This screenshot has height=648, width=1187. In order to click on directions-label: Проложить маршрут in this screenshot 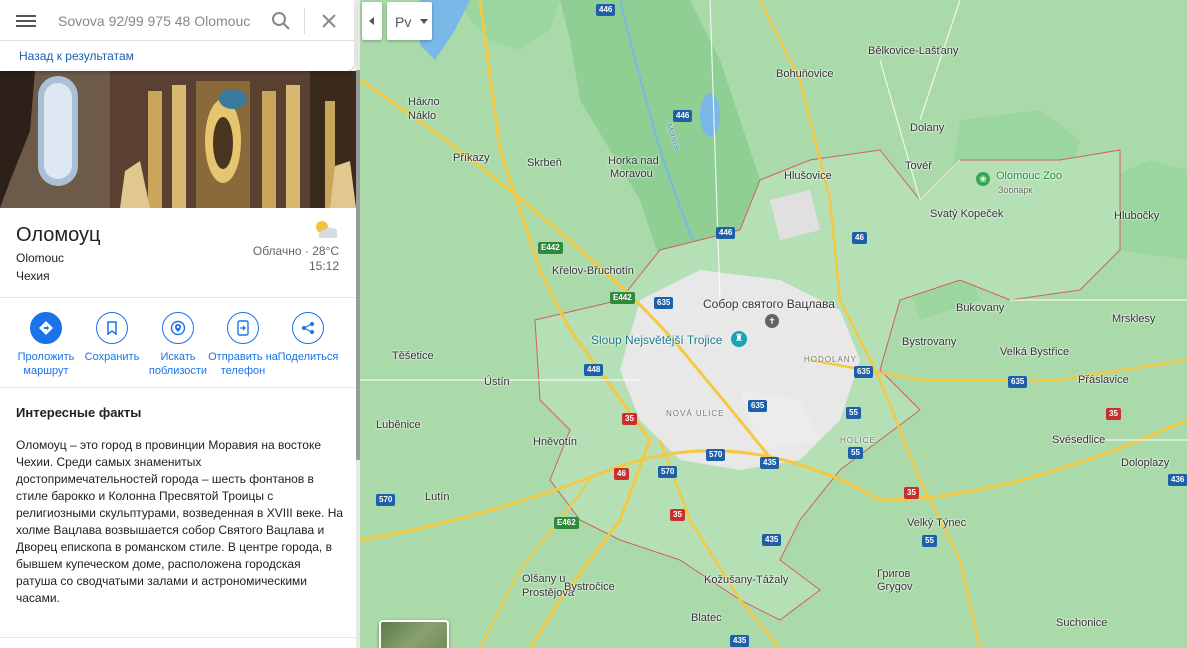, I will do `click(46, 364)`.